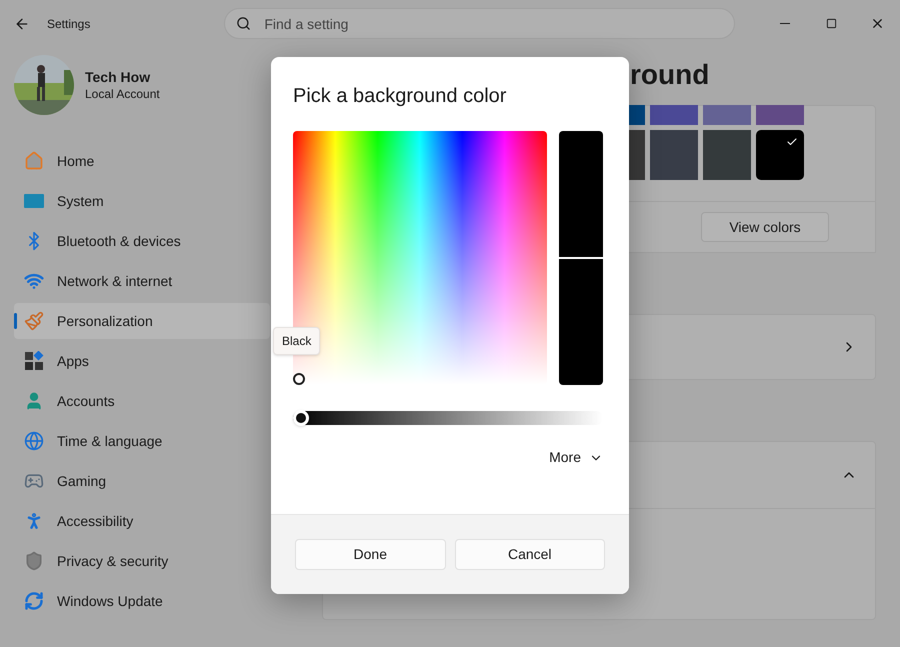 This screenshot has height=647, width=900. Describe the element at coordinates (142, 241) in the screenshot. I see `sidebar-item: Bluetooth & devices` at that location.